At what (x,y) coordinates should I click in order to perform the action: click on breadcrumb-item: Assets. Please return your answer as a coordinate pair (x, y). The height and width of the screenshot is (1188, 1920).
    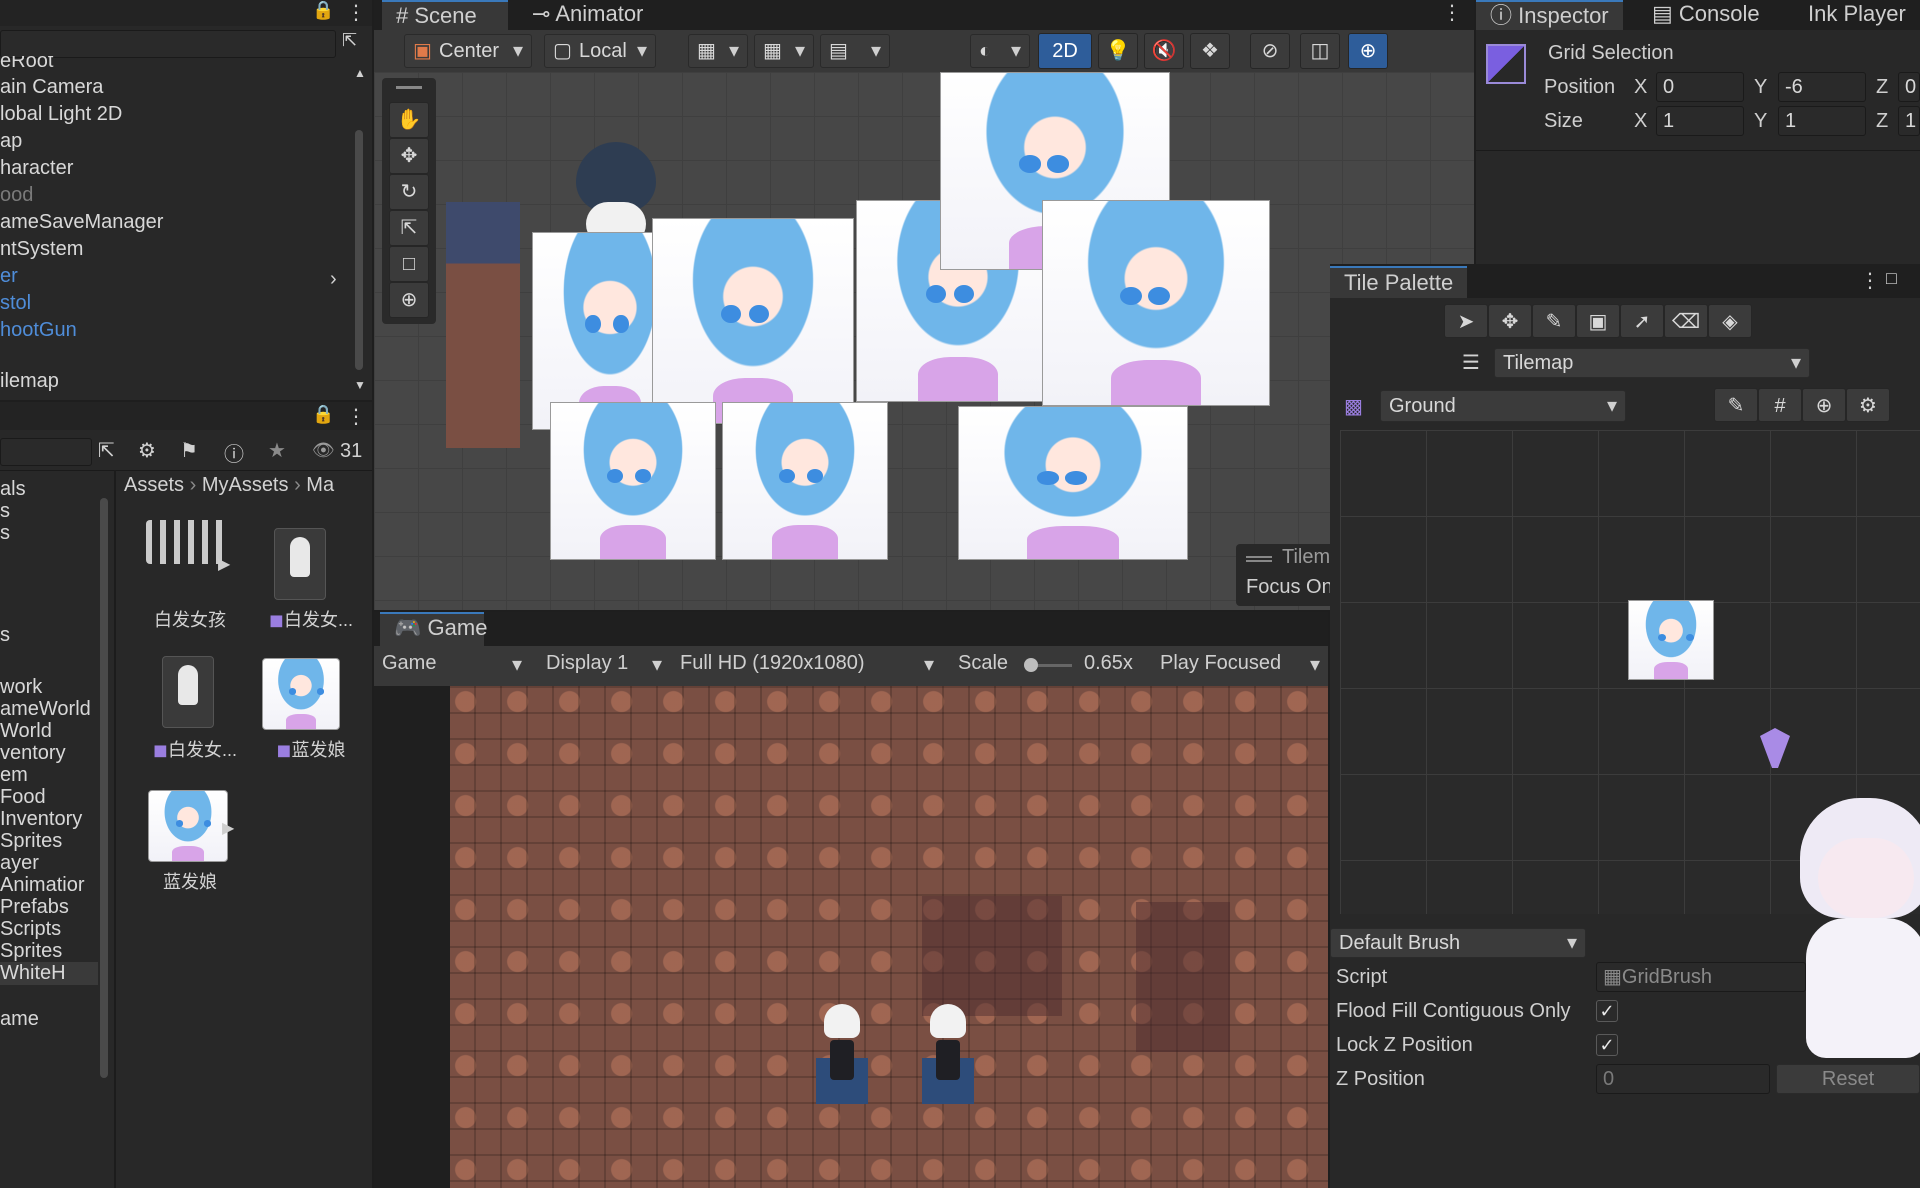
    Looking at the image, I should click on (154, 485).